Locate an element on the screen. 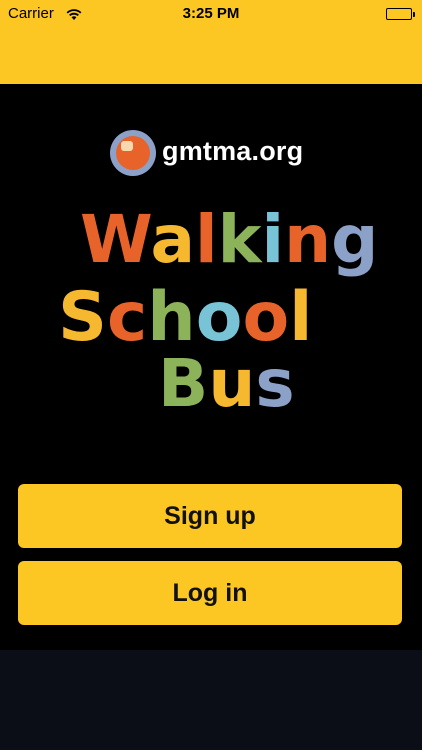  title-bus: Bus is located at coordinates (226, 383).